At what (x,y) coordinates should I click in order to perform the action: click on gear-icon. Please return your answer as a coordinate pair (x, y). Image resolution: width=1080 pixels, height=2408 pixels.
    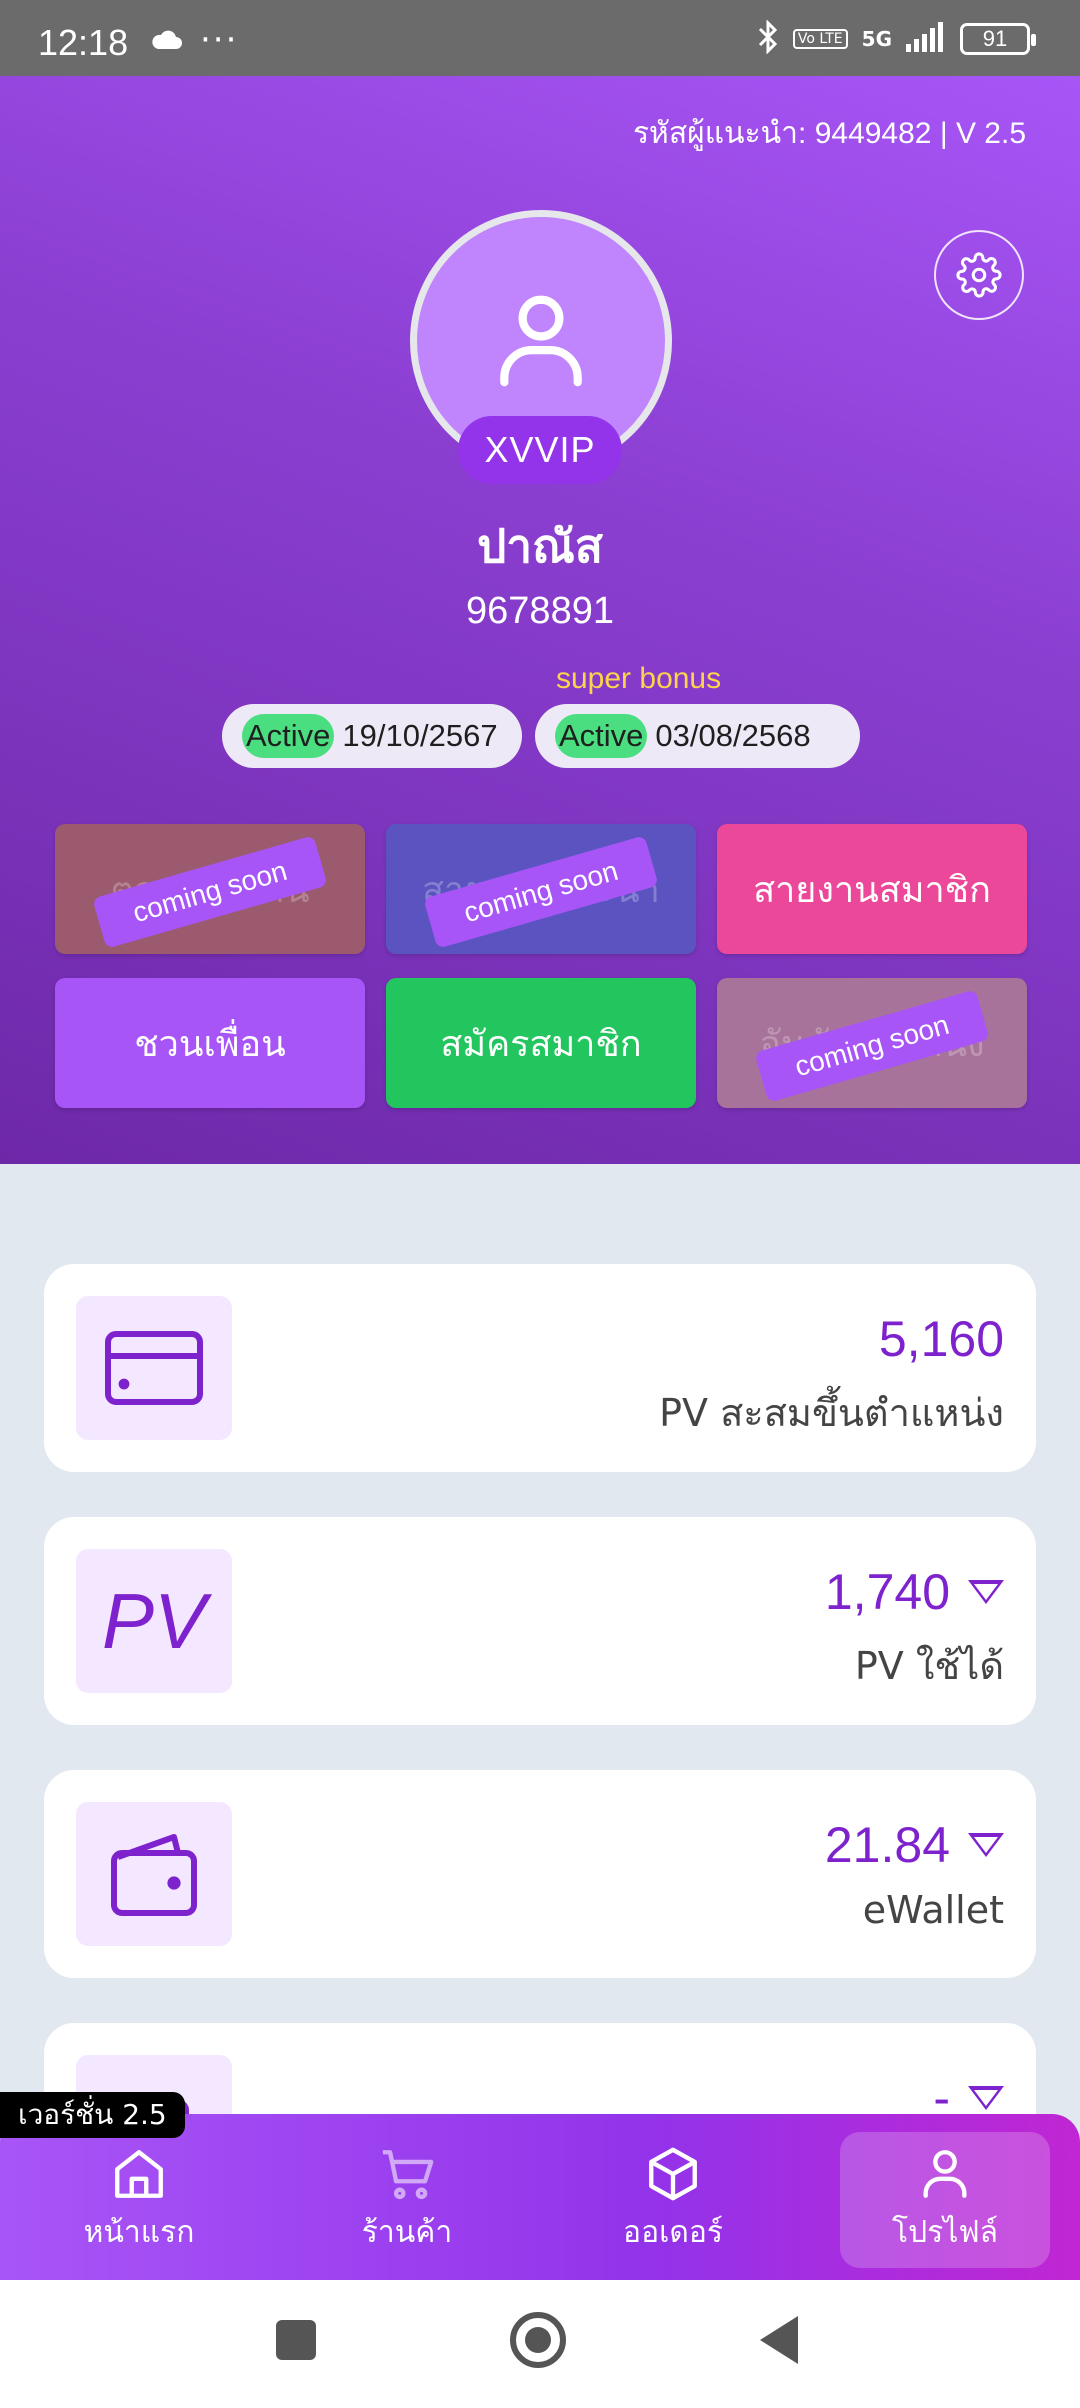
    Looking at the image, I should click on (979, 275).